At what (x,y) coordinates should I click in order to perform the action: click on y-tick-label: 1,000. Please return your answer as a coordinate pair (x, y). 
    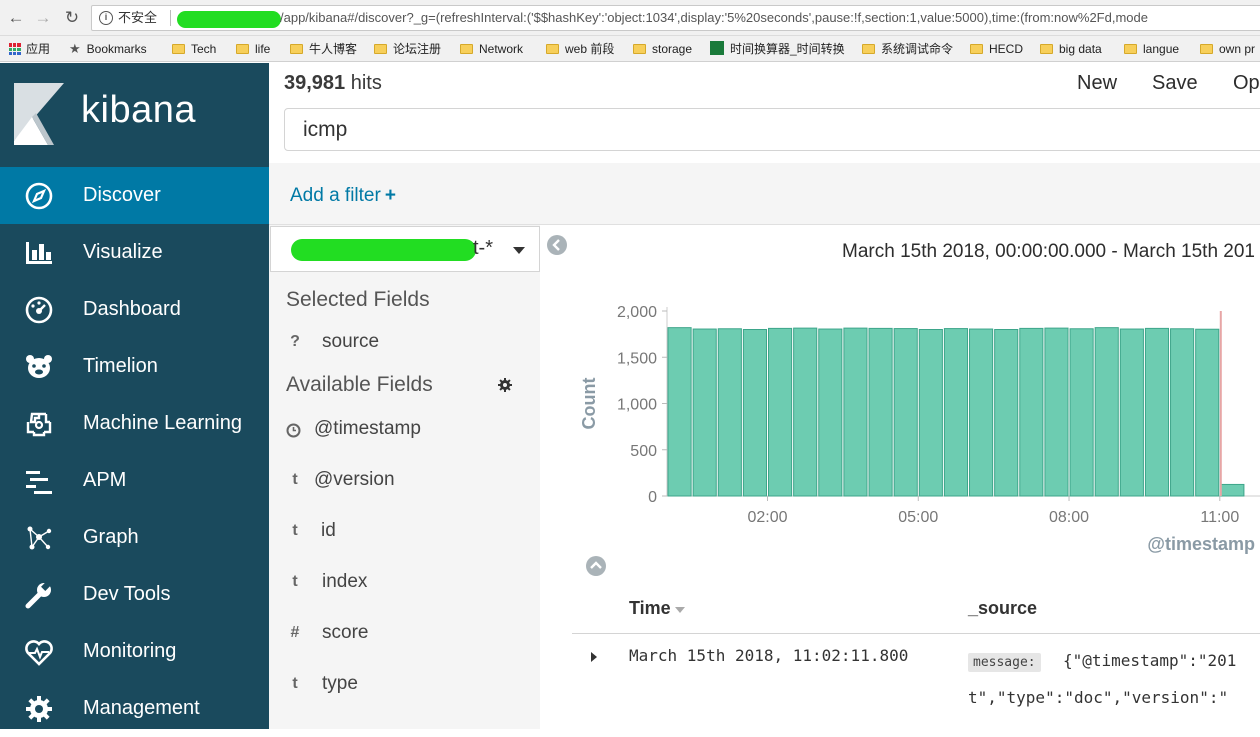
    Looking at the image, I should click on (637, 405).